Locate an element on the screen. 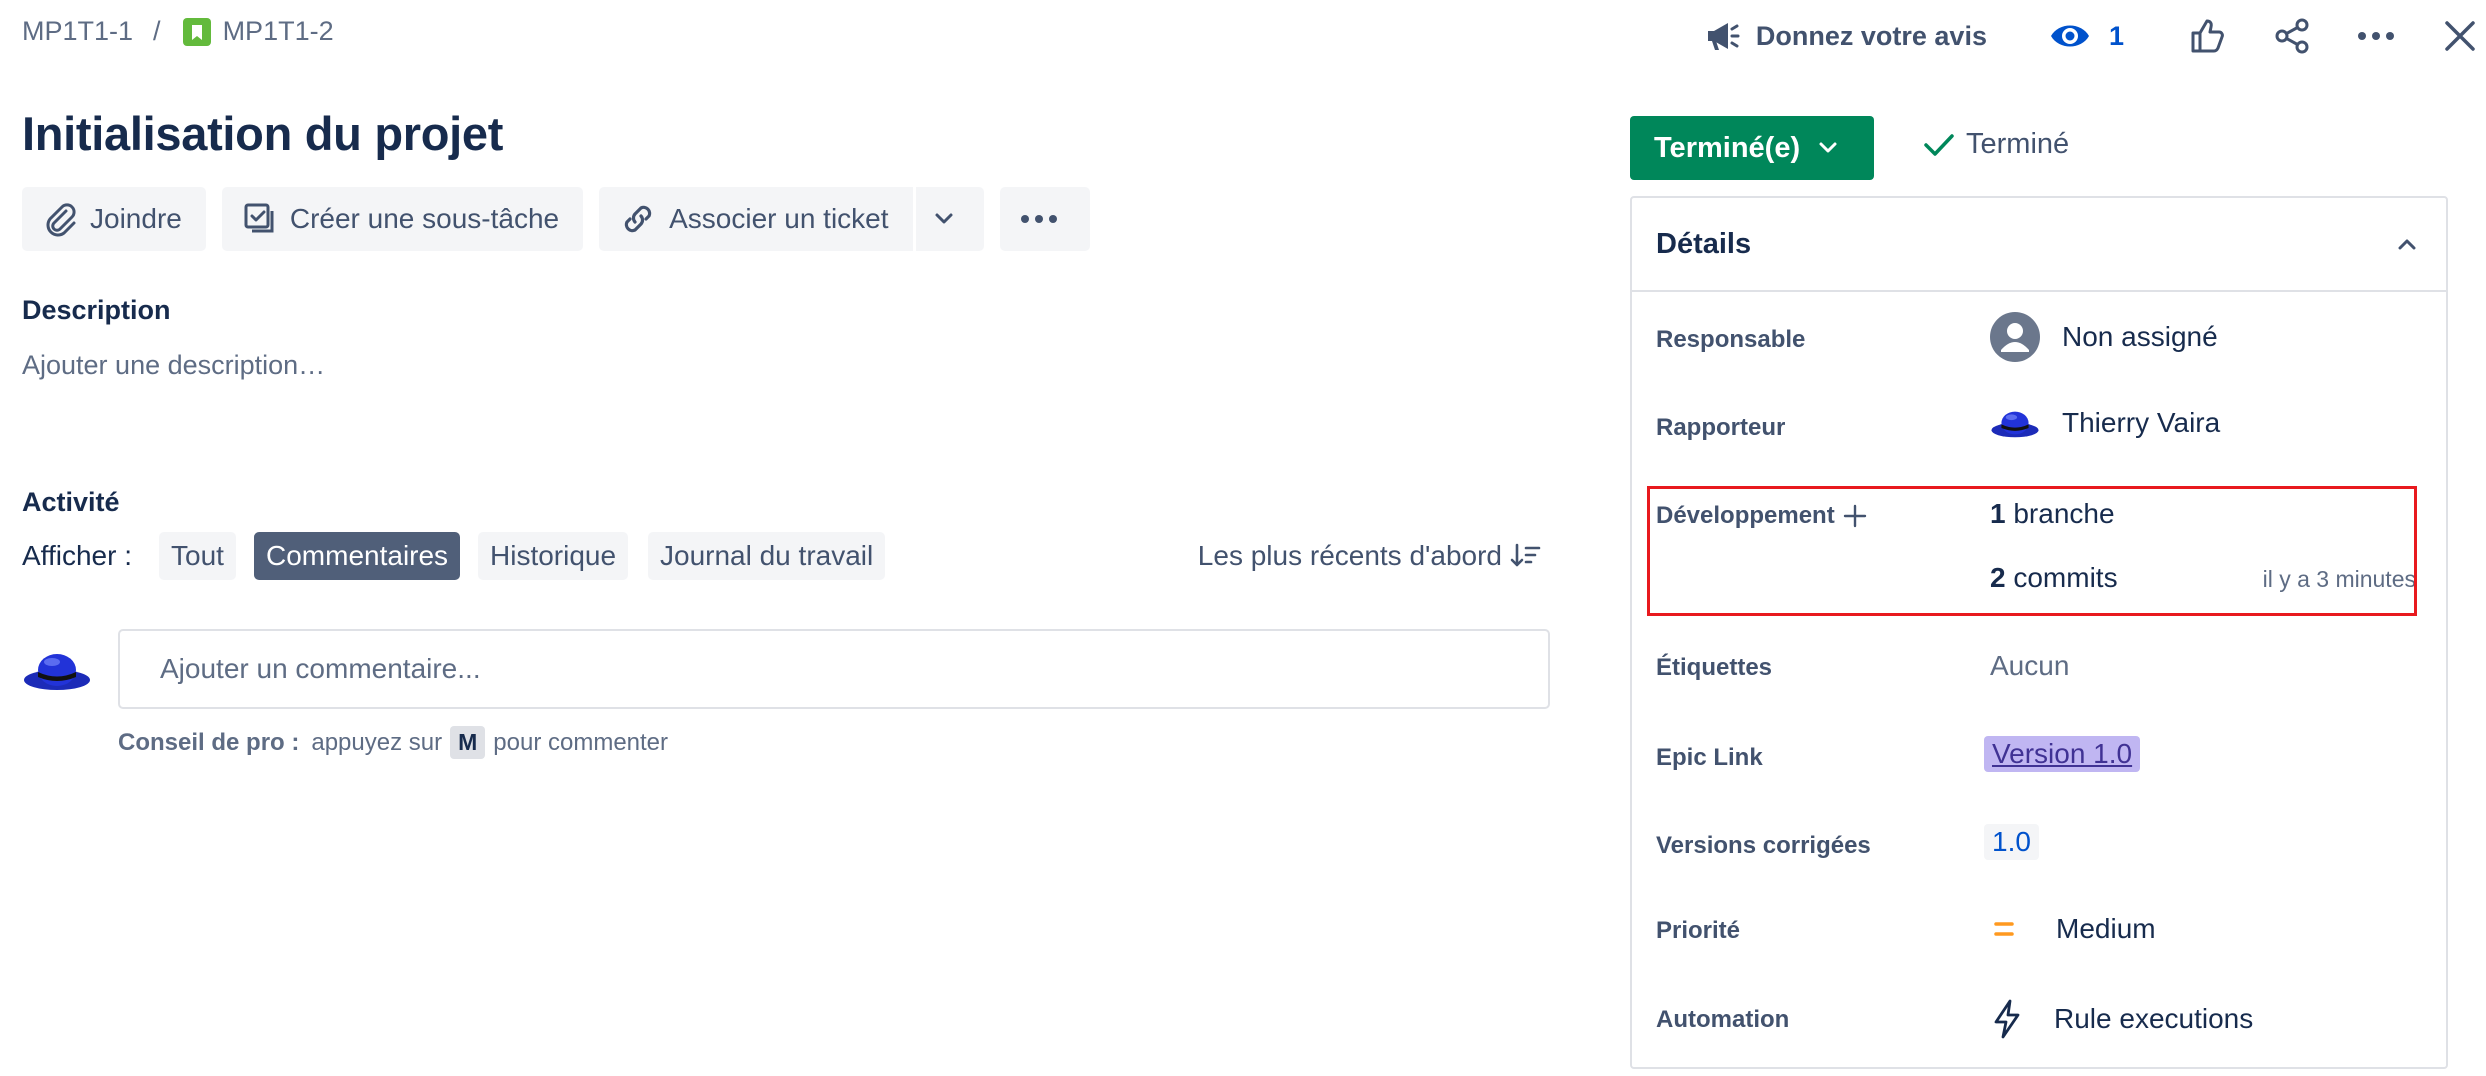 Image resolution: width=2486 pixels, height=1076 pixels. sort-order-label: Les plus récents d'abord is located at coordinates (1349, 555).